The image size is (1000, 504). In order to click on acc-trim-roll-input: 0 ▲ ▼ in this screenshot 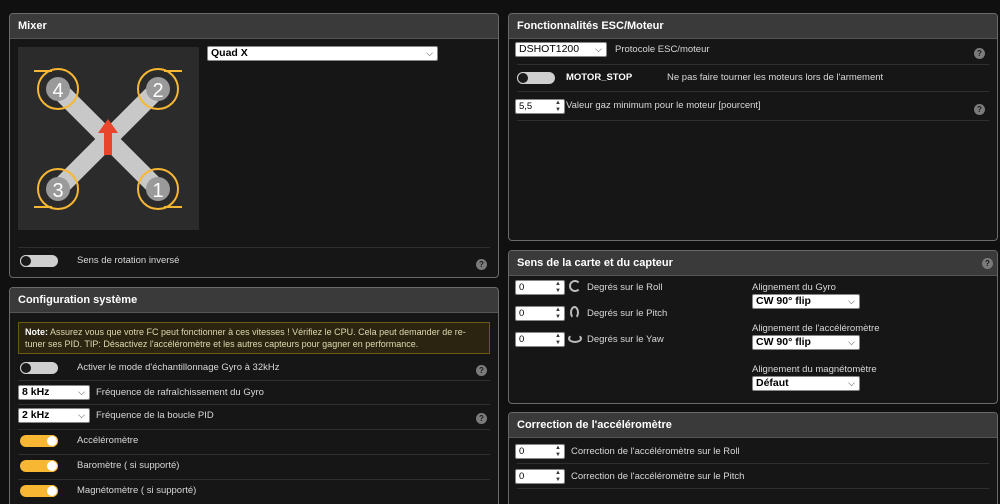, I will do `click(540, 451)`.